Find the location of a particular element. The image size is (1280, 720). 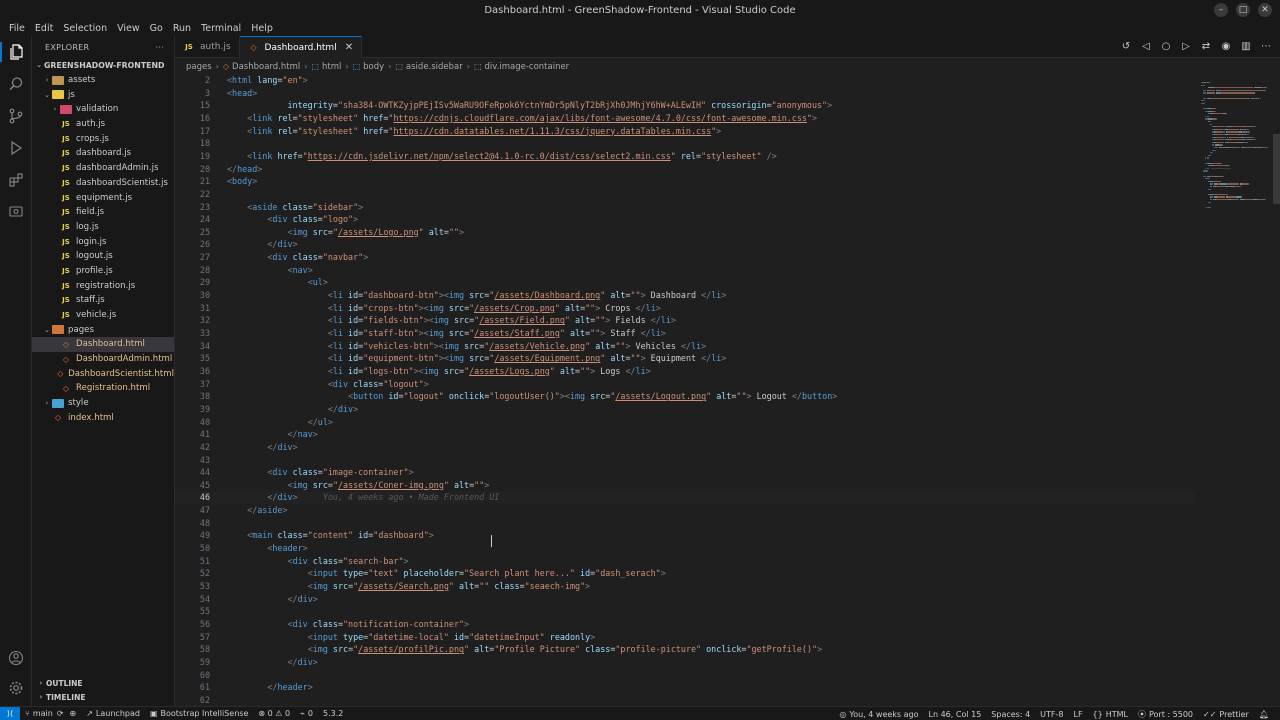

menu-view: View is located at coordinates (128, 28).